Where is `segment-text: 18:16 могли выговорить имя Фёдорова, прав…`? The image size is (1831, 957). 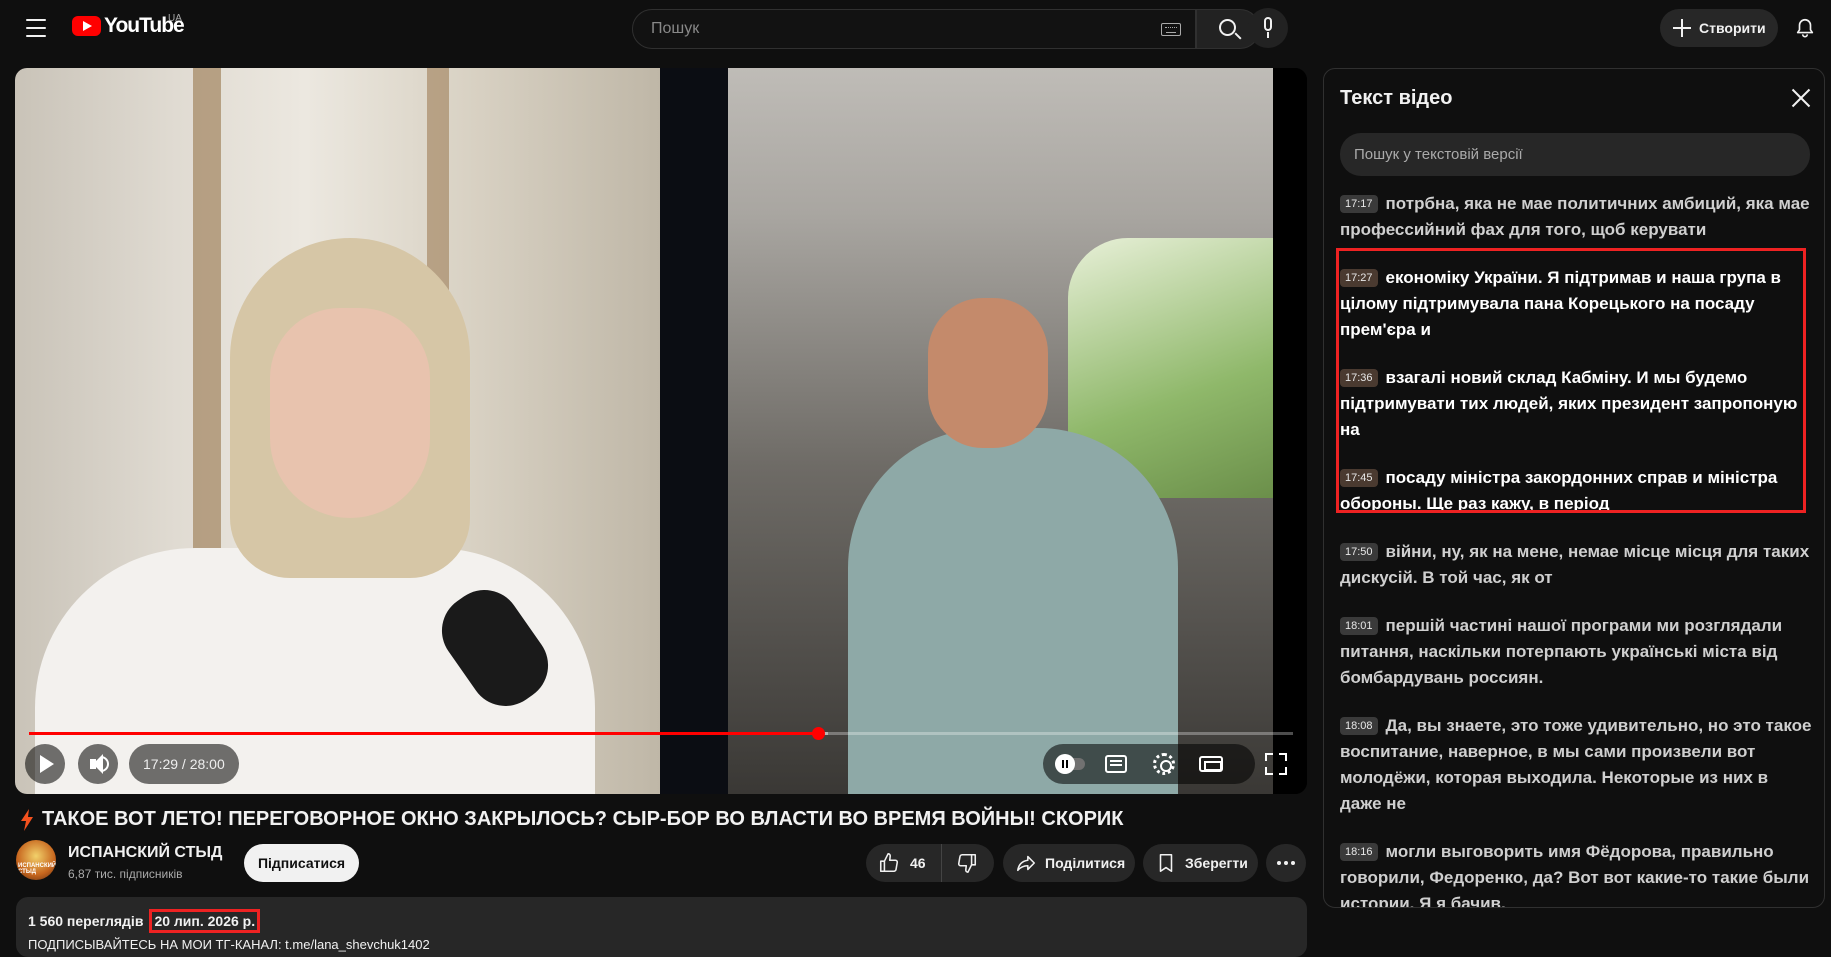 segment-text: 18:16 могли выговорить имя Фёдорова, прав… is located at coordinates (1576, 873).